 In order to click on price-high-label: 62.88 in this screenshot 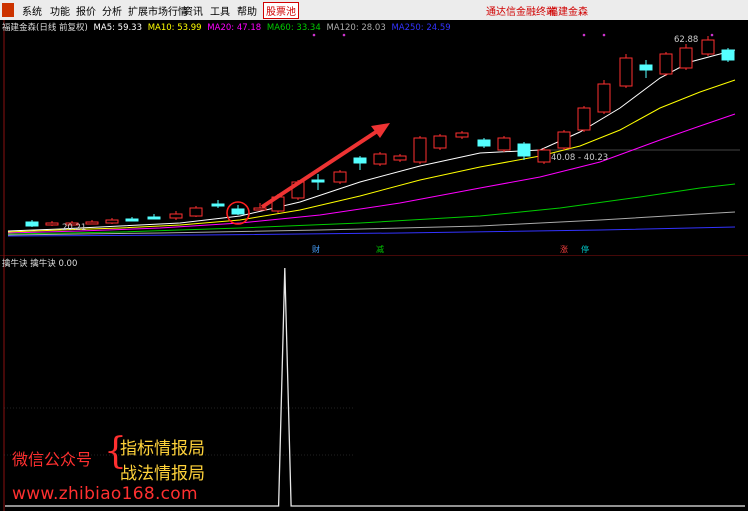, I will do `click(686, 40)`.